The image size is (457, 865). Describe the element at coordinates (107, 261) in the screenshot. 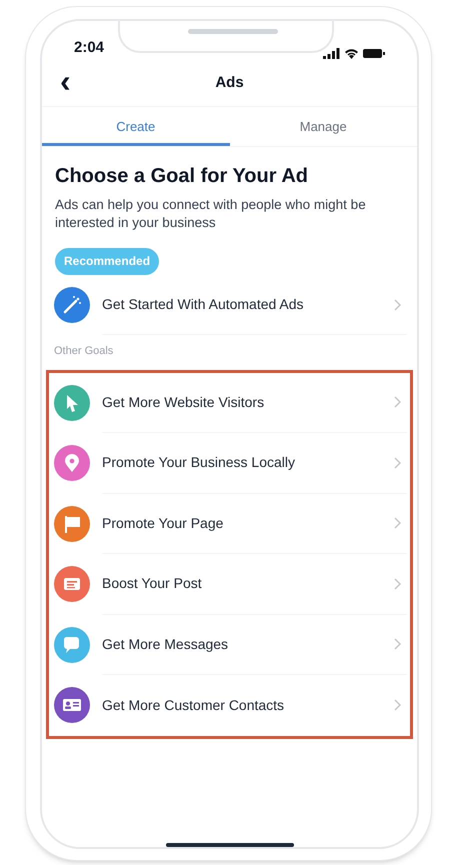

I see `recommended-badge: Recommended` at that location.